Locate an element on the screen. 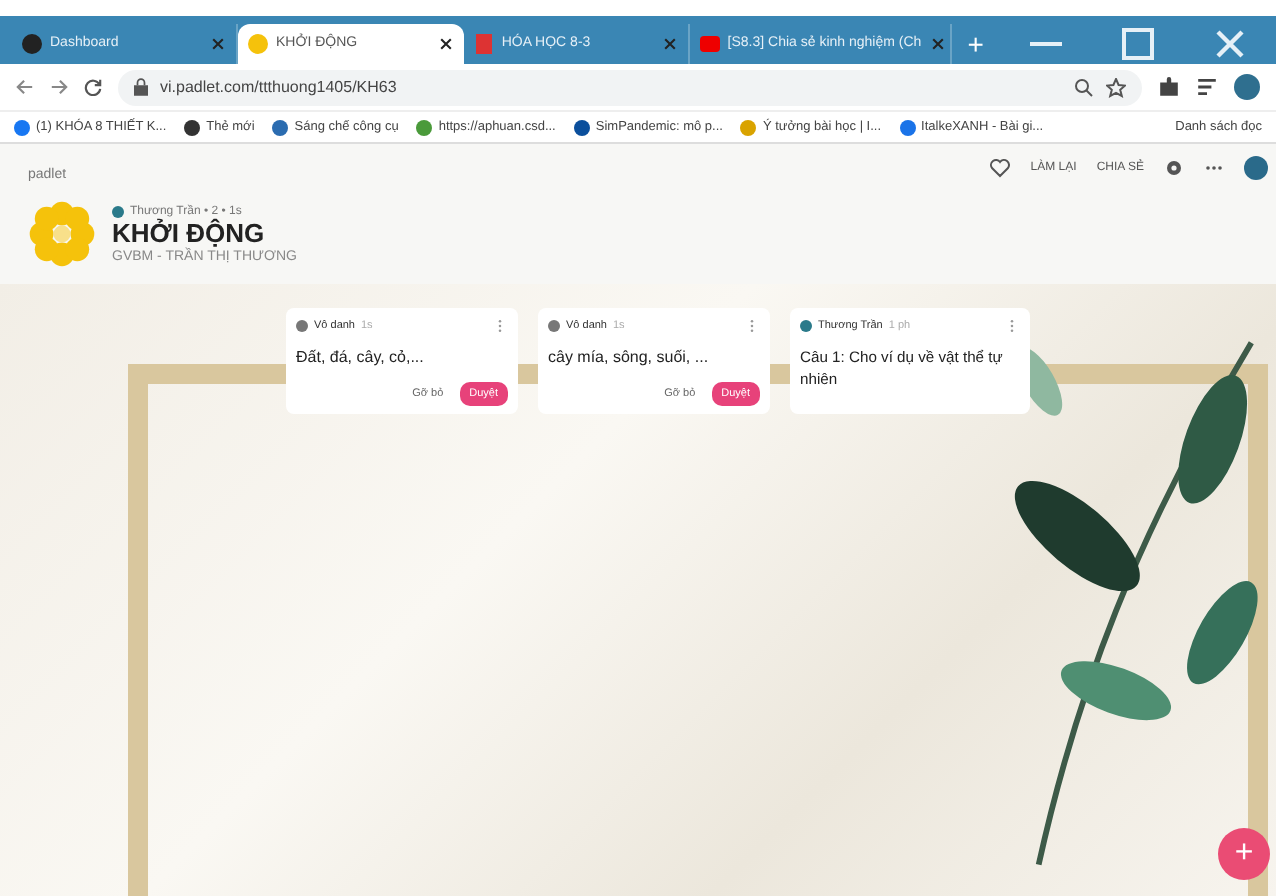 This screenshot has height=896, width=1276. back-icon is located at coordinates (25, 87).